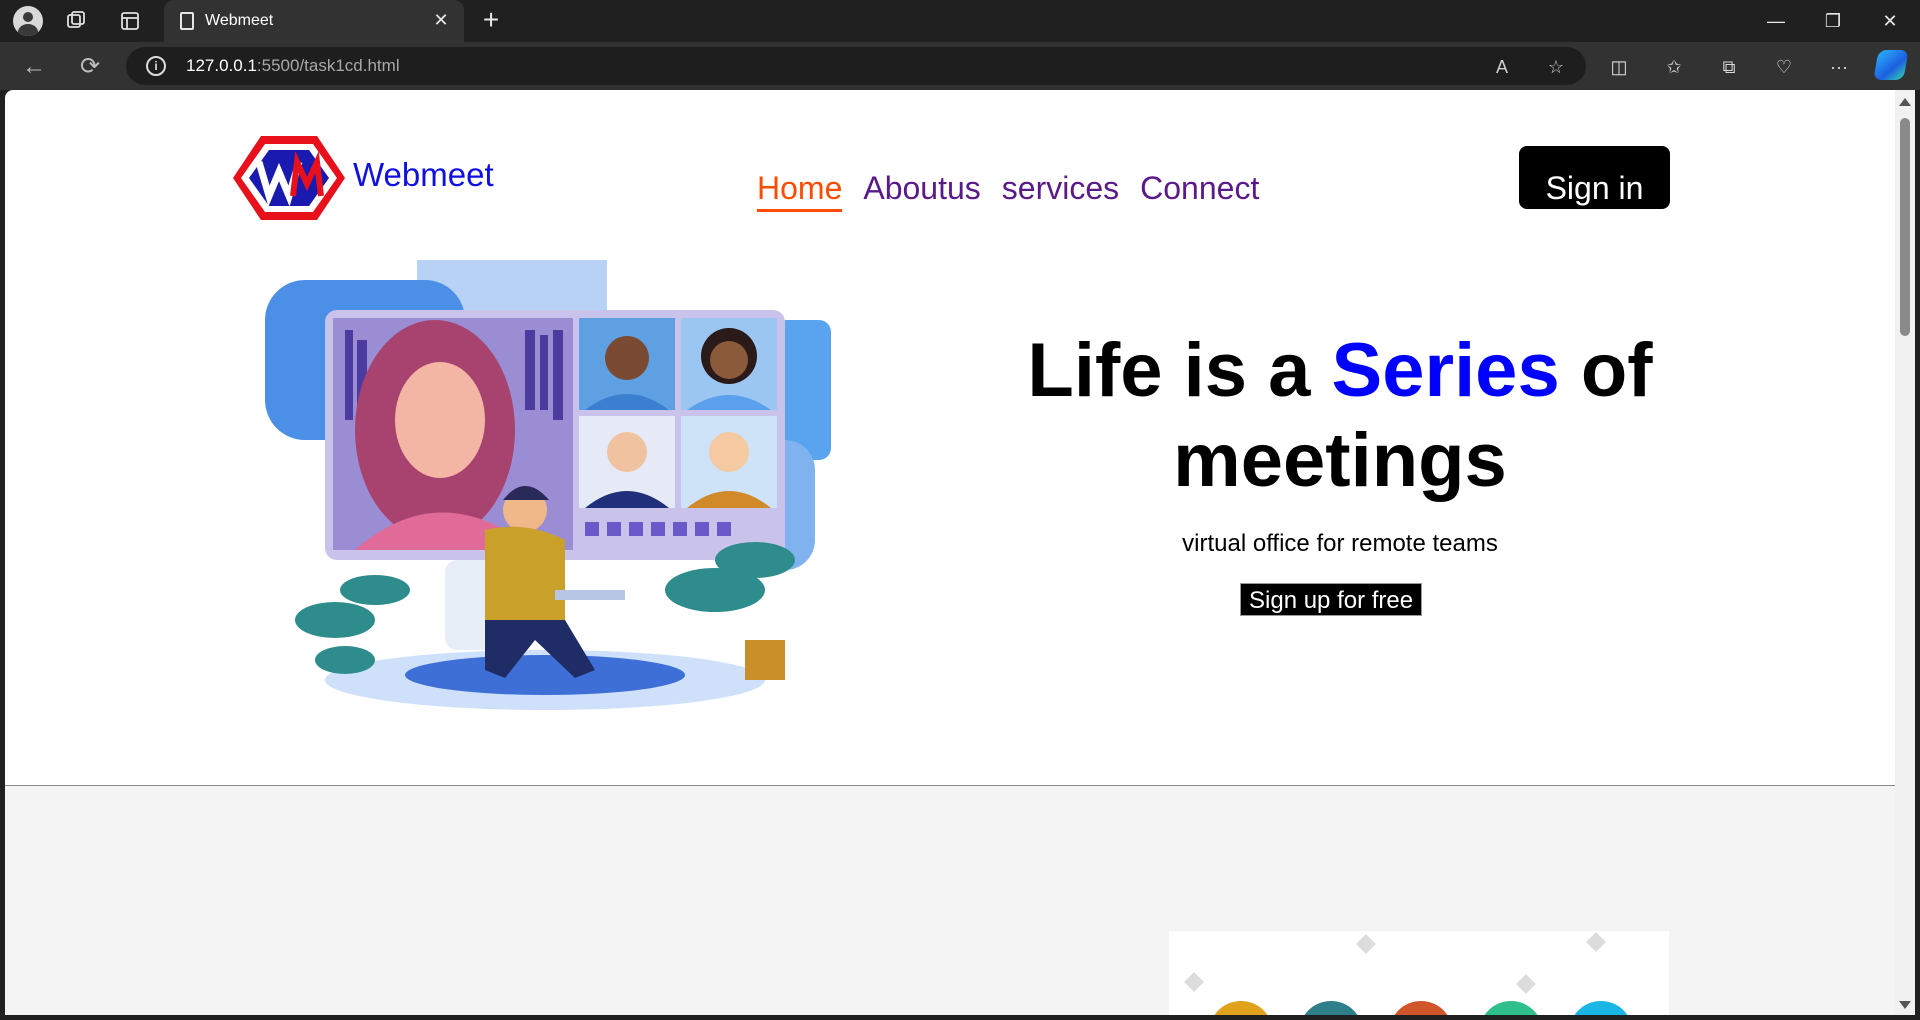  I want to click on nav-aboutus-link: Aboutus, so click(921, 191).